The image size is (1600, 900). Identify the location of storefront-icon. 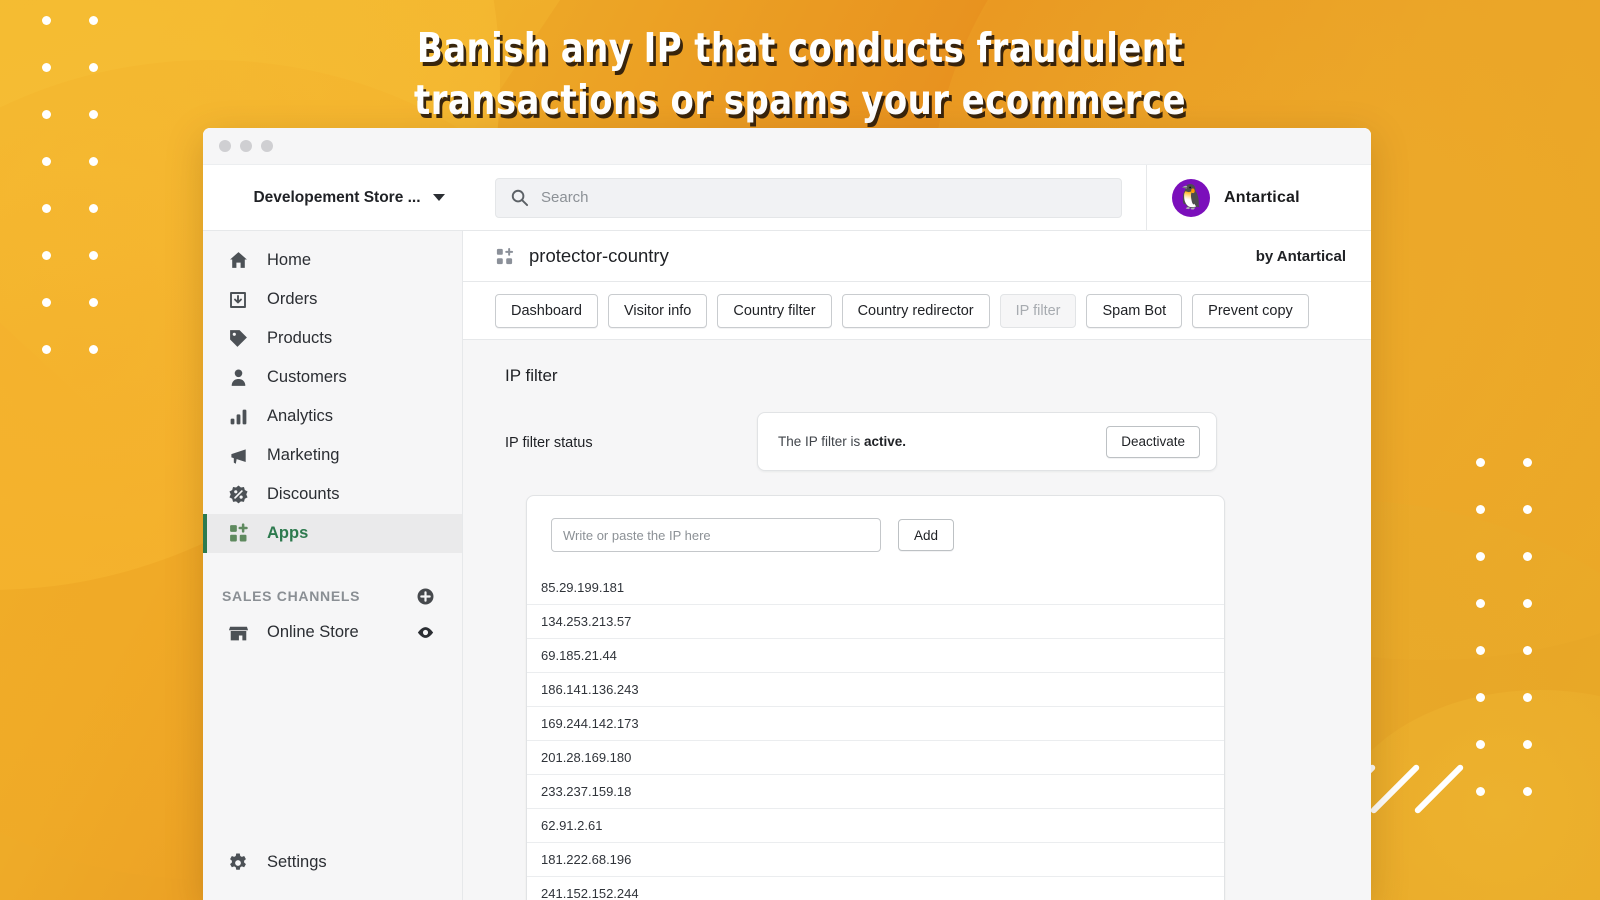
(238, 633).